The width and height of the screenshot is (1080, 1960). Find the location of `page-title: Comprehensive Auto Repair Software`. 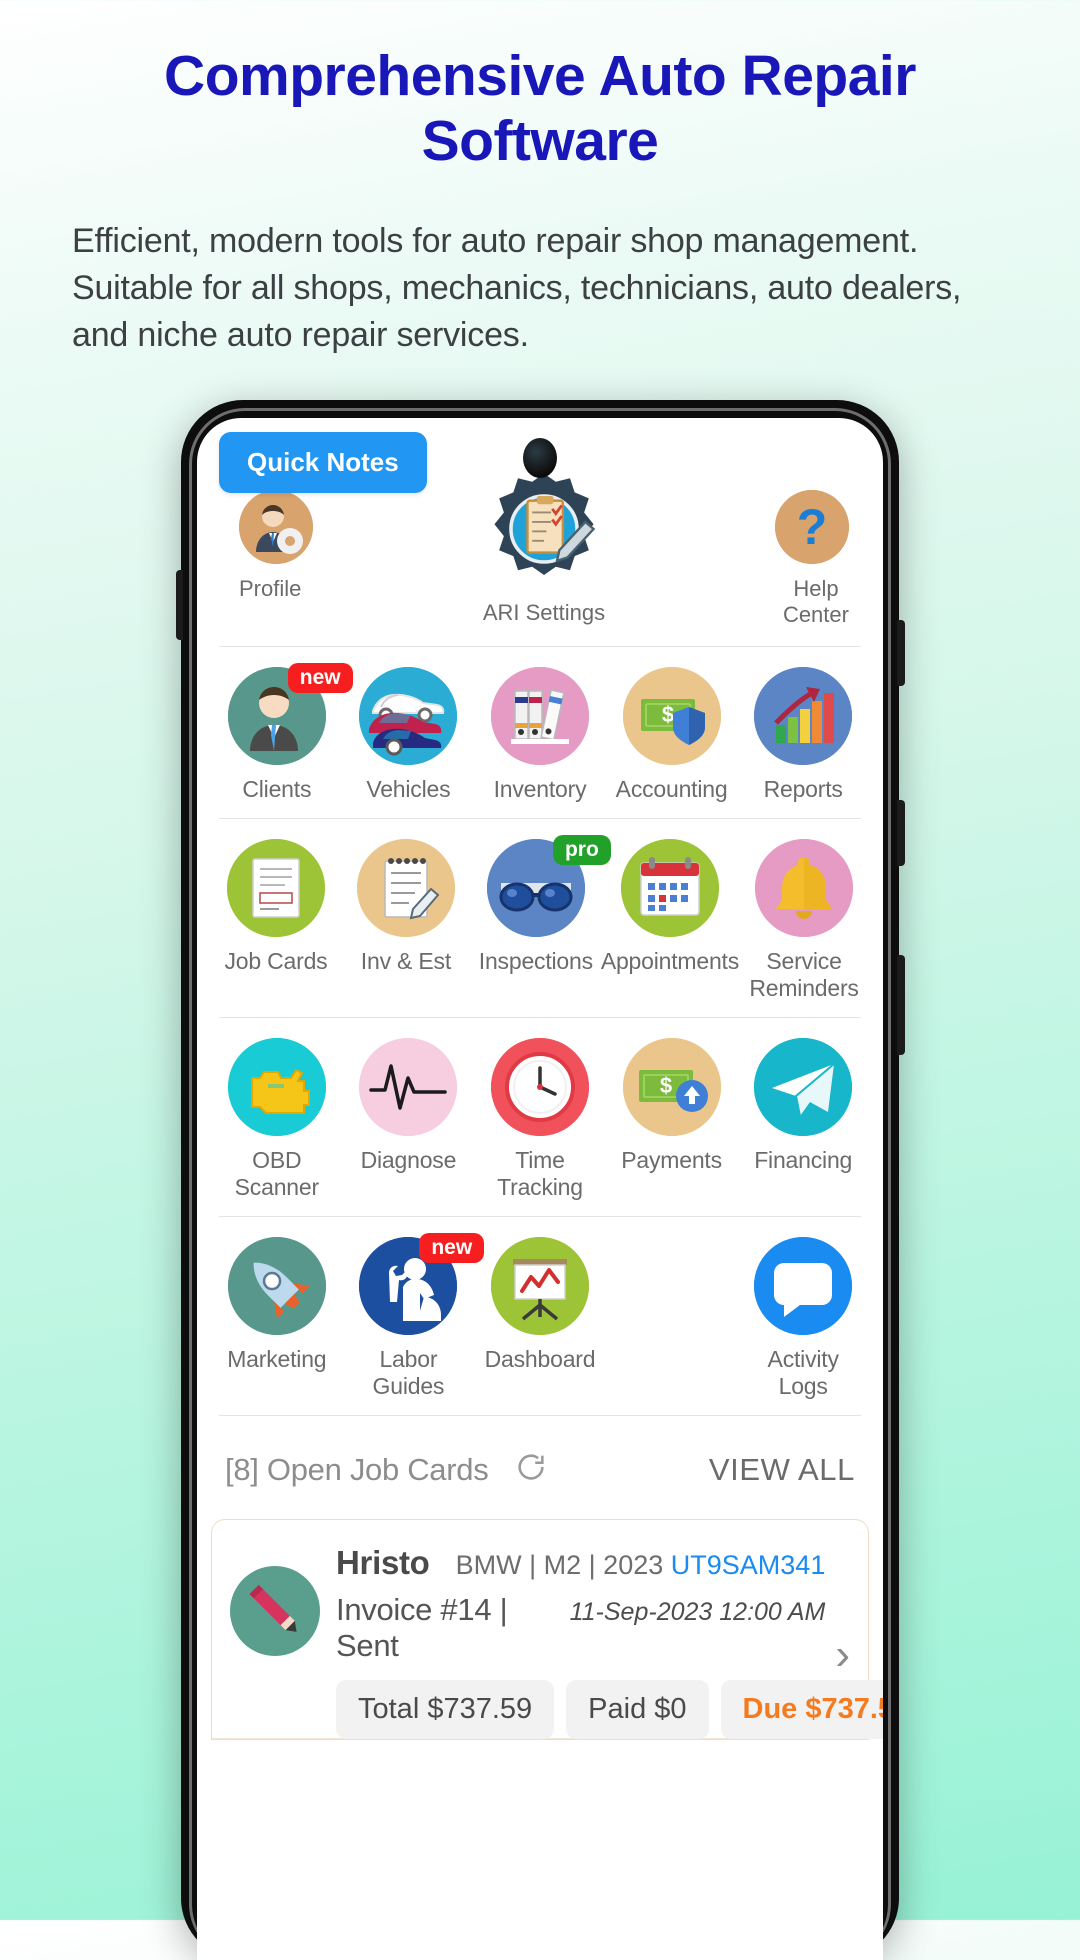

page-title: Comprehensive Auto Repair Software is located at coordinates (540, 108).